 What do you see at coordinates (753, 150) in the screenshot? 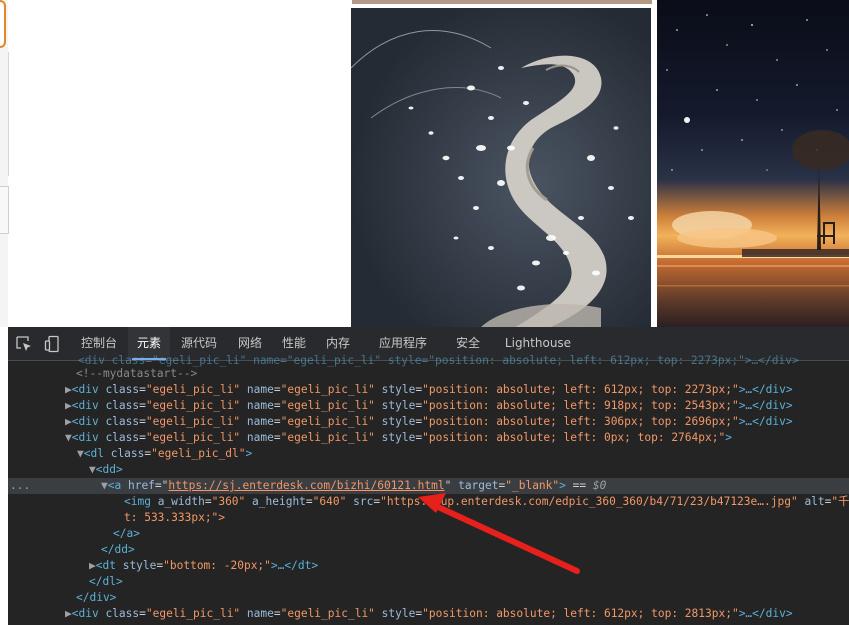
I see `starry-sunset-illustration` at bounding box center [753, 150].